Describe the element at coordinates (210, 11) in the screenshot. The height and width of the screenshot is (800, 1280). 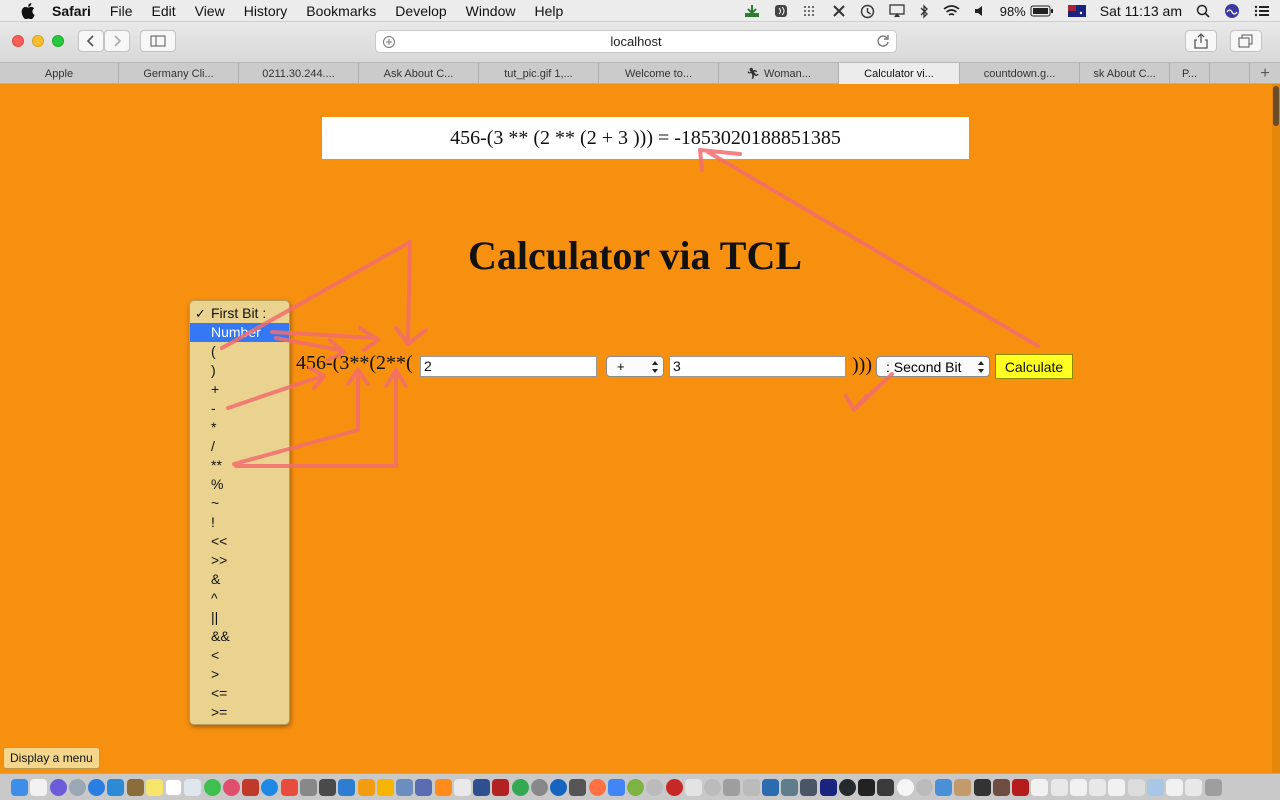
I see `menu-view: View` at that location.